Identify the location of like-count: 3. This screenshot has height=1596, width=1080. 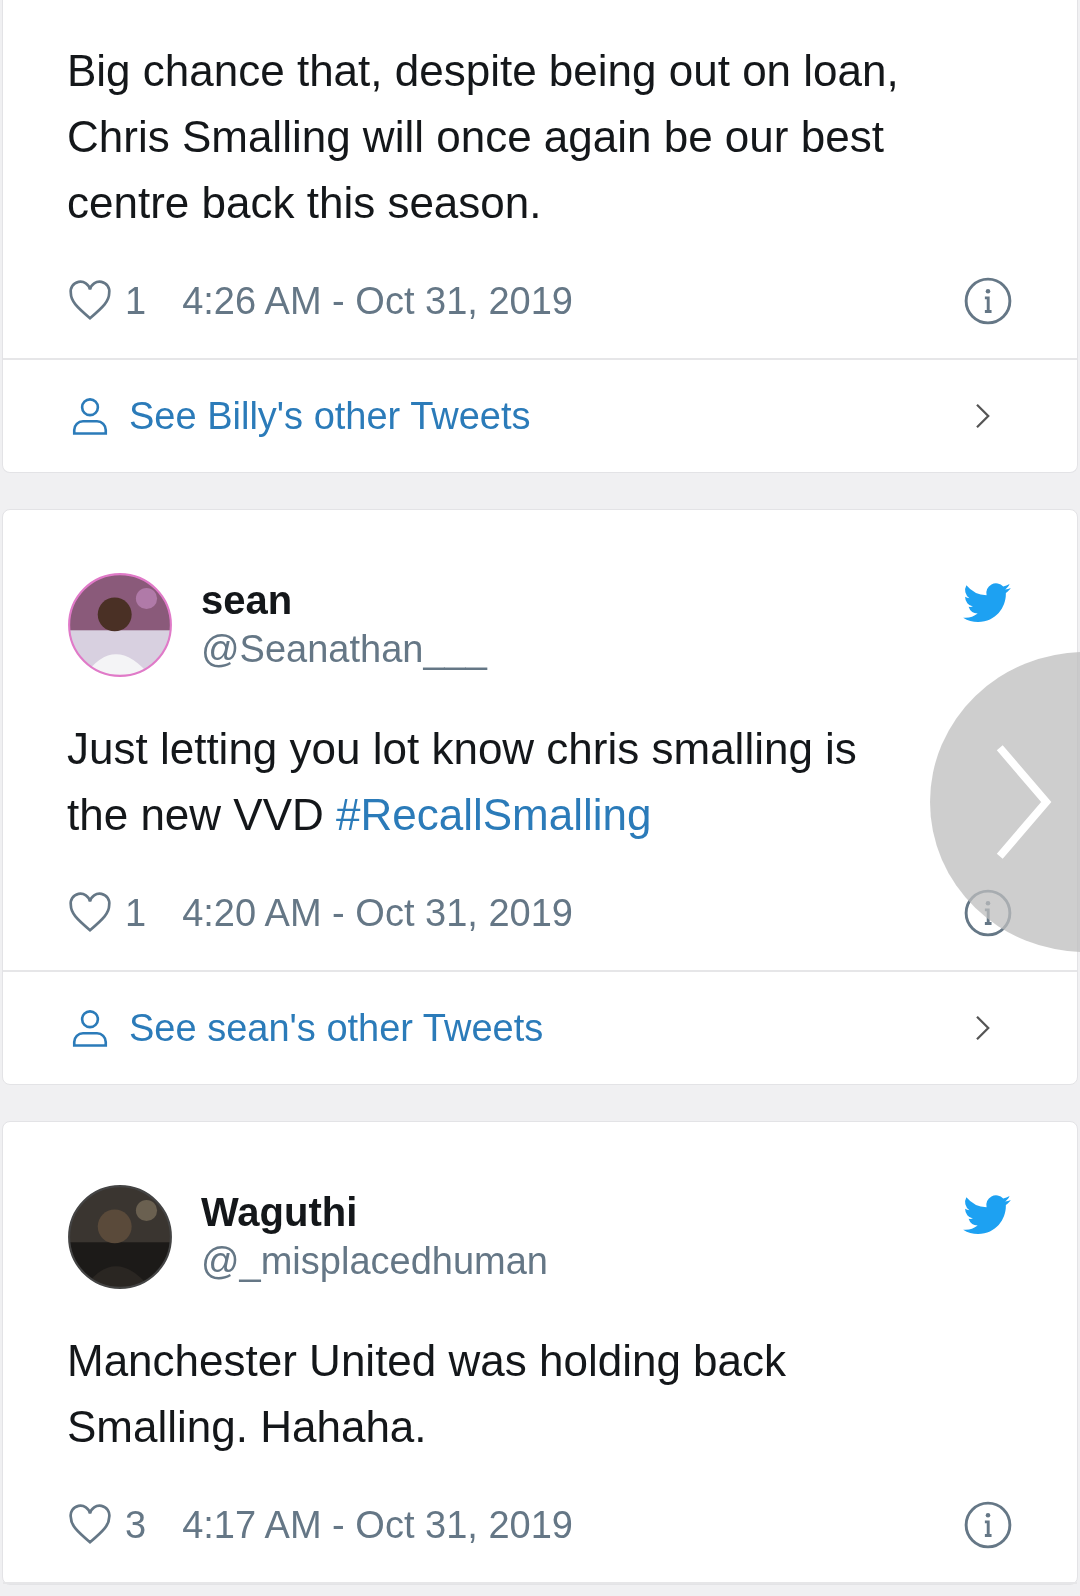
(136, 1525).